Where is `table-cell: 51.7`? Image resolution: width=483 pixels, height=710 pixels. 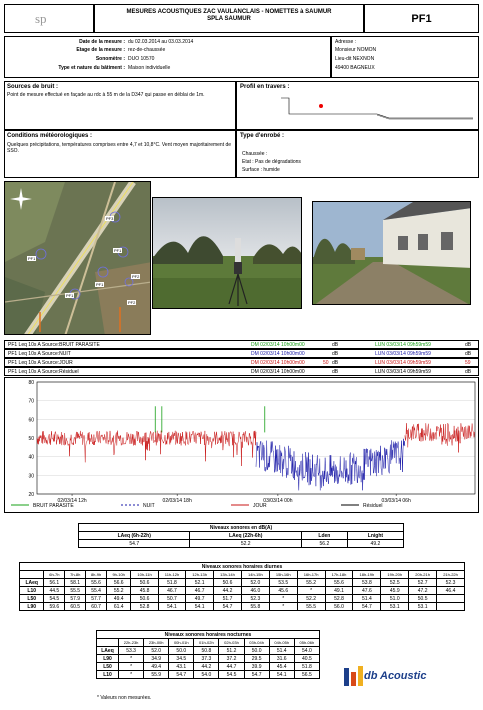 table-cell: 51.7 is located at coordinates (227, 598).